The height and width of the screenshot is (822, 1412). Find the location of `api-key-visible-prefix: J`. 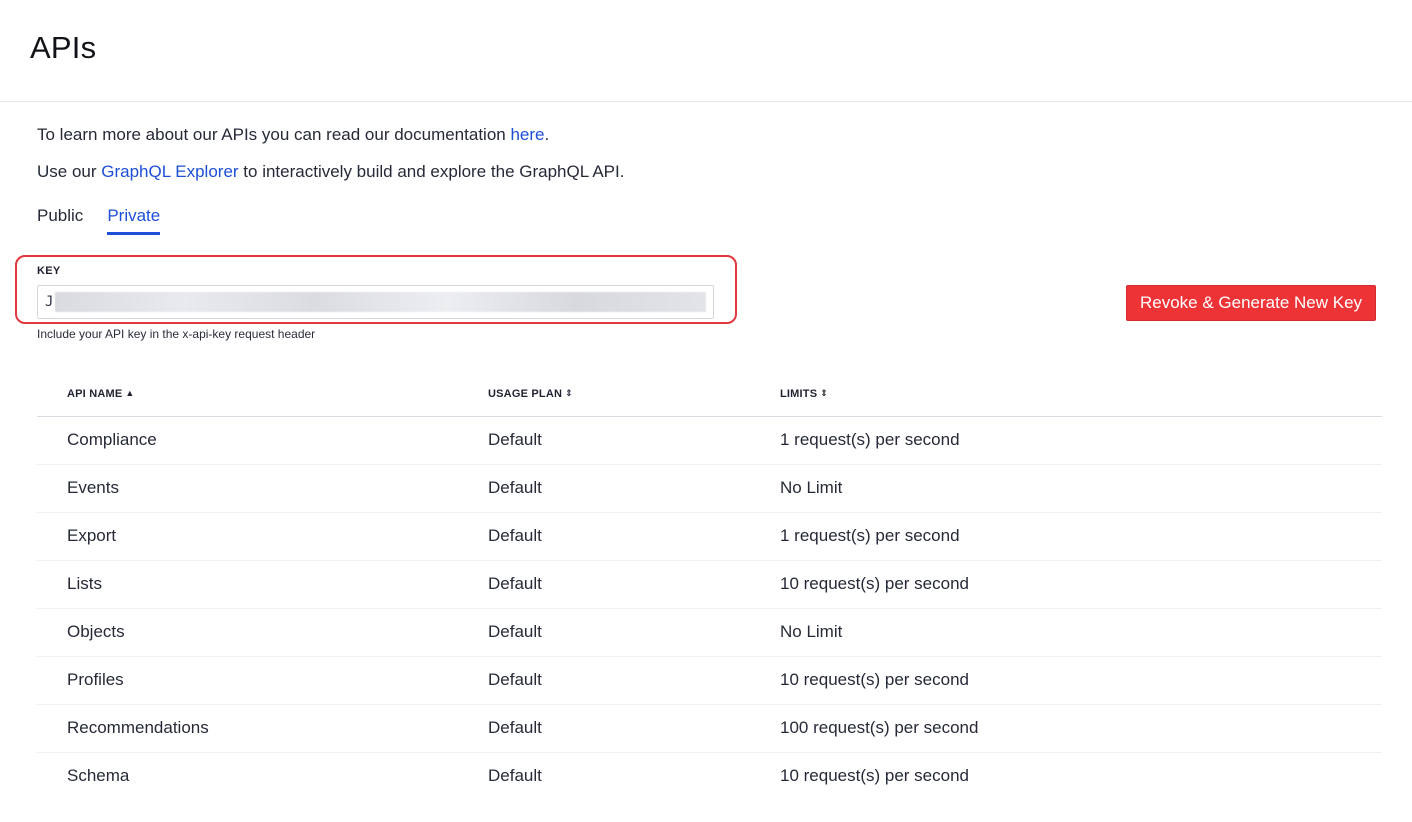

api-key-visible-prefix: J is located at coordinates (49, 302).